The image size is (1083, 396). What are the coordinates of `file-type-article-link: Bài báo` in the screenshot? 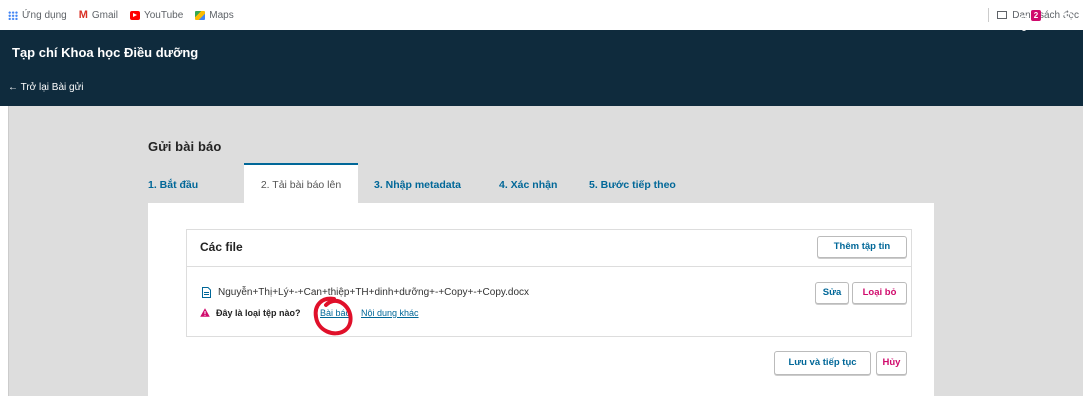 It's located at (335, 313).